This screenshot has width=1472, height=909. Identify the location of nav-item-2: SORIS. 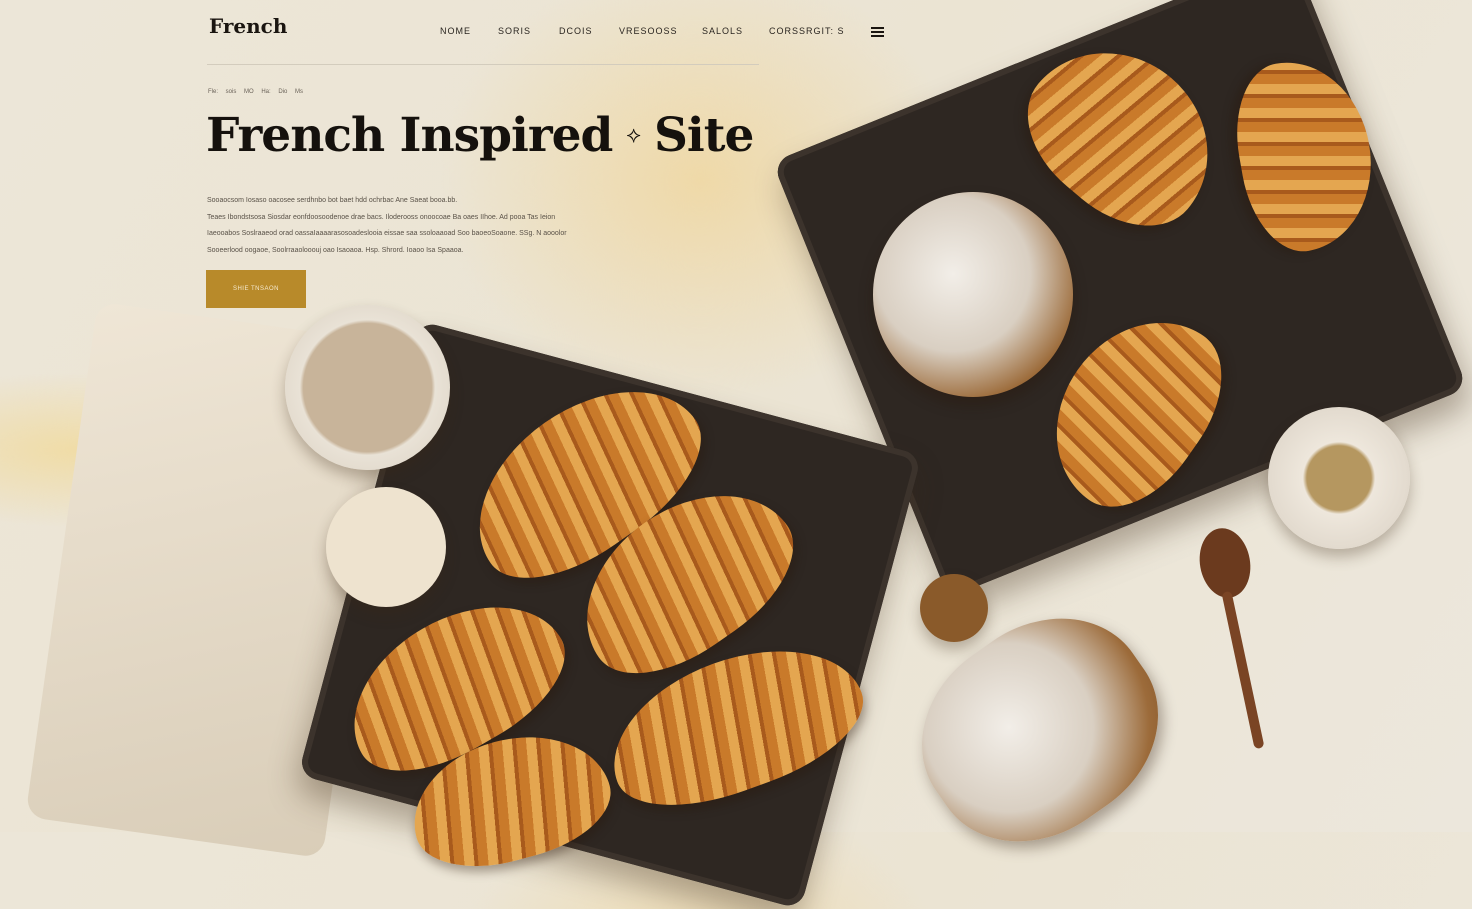
(514, 31).